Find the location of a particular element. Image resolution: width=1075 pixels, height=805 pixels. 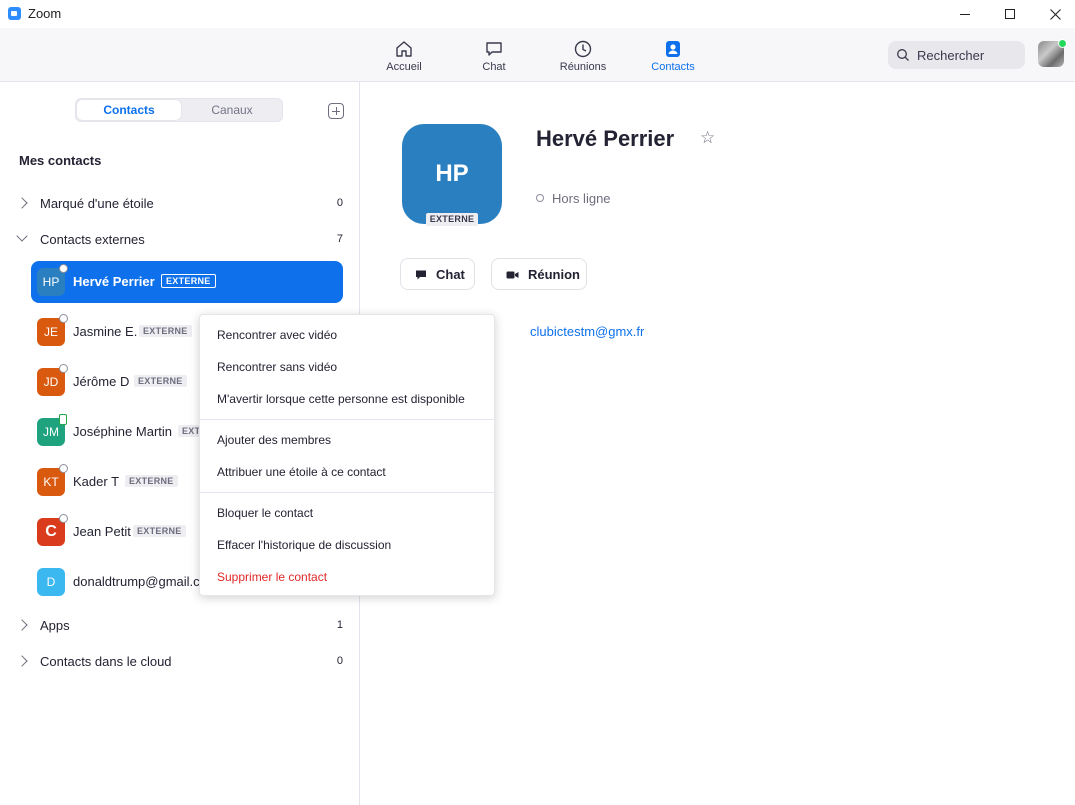

group-starred-count: 0 is located at coordinates (339, 203).